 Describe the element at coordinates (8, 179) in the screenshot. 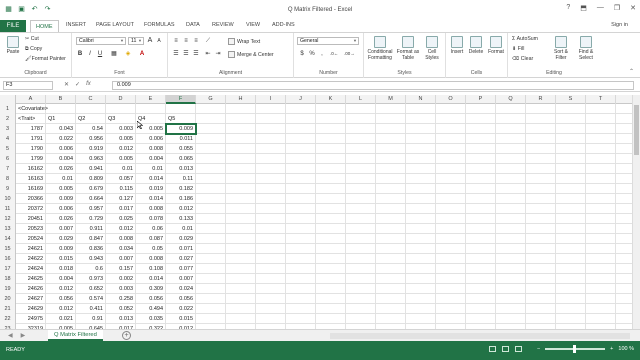

I see `row-header: 8` at that location.